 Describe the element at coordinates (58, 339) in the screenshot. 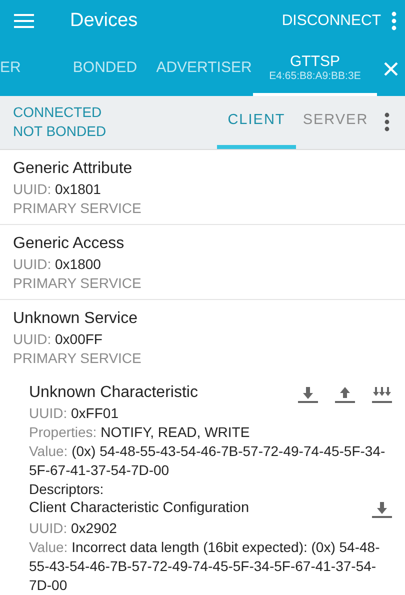

I see `uuid-text: UUID: 0x00FF` at that location.